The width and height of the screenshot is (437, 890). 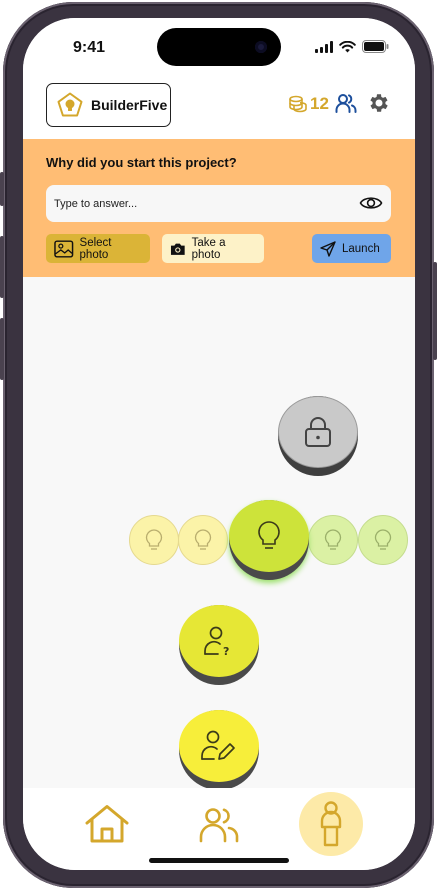 I want to click on status-bar: 9:41, so click(x=219, y=48).